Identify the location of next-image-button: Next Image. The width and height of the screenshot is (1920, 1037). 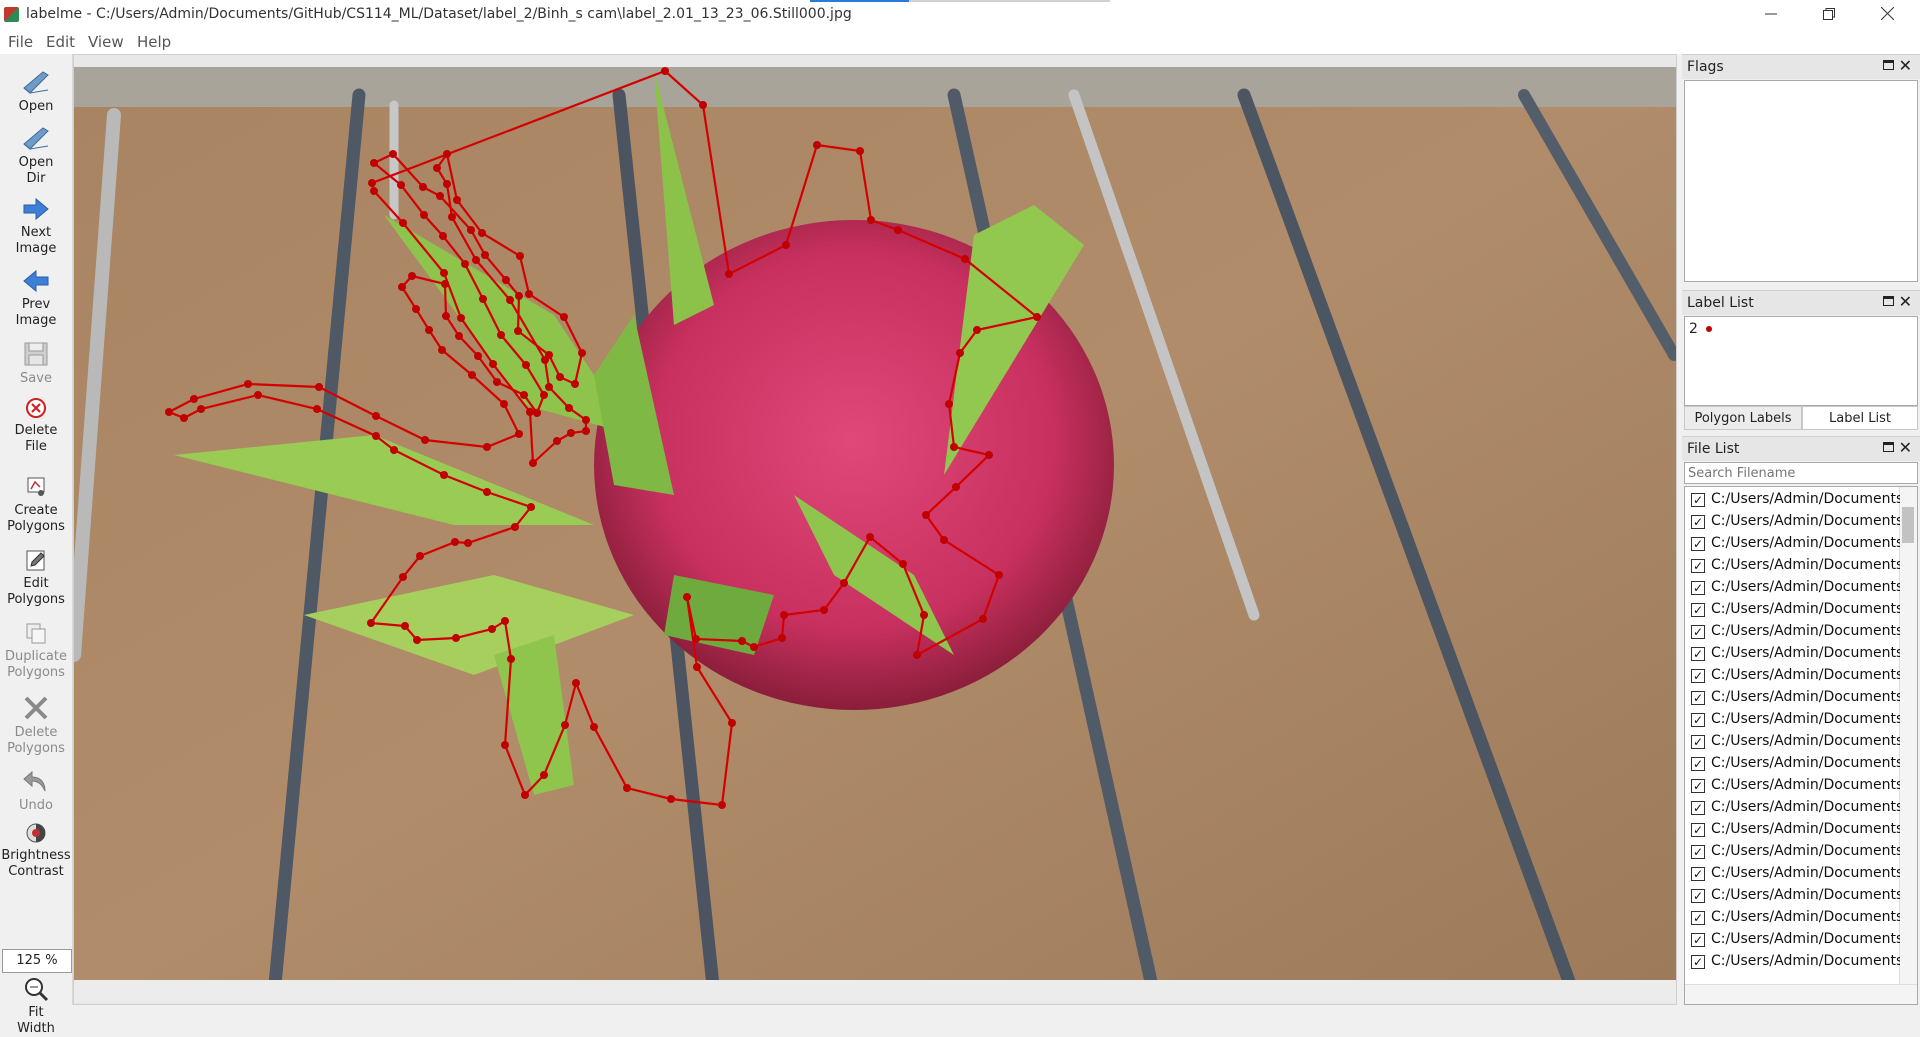
(36, 226).